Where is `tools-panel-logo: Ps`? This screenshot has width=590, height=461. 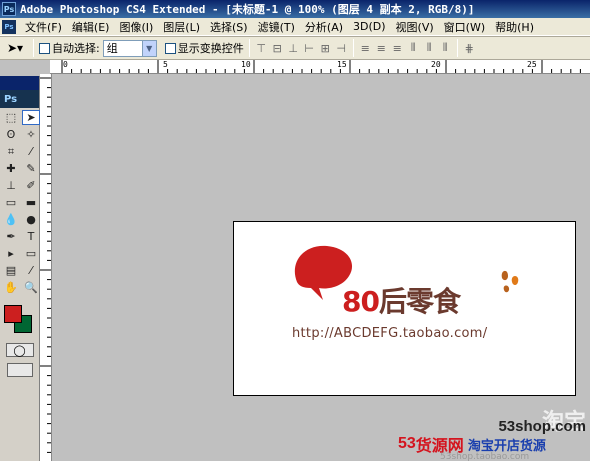
tools-panel-logo: Ps is located at coordinates (19, 99).